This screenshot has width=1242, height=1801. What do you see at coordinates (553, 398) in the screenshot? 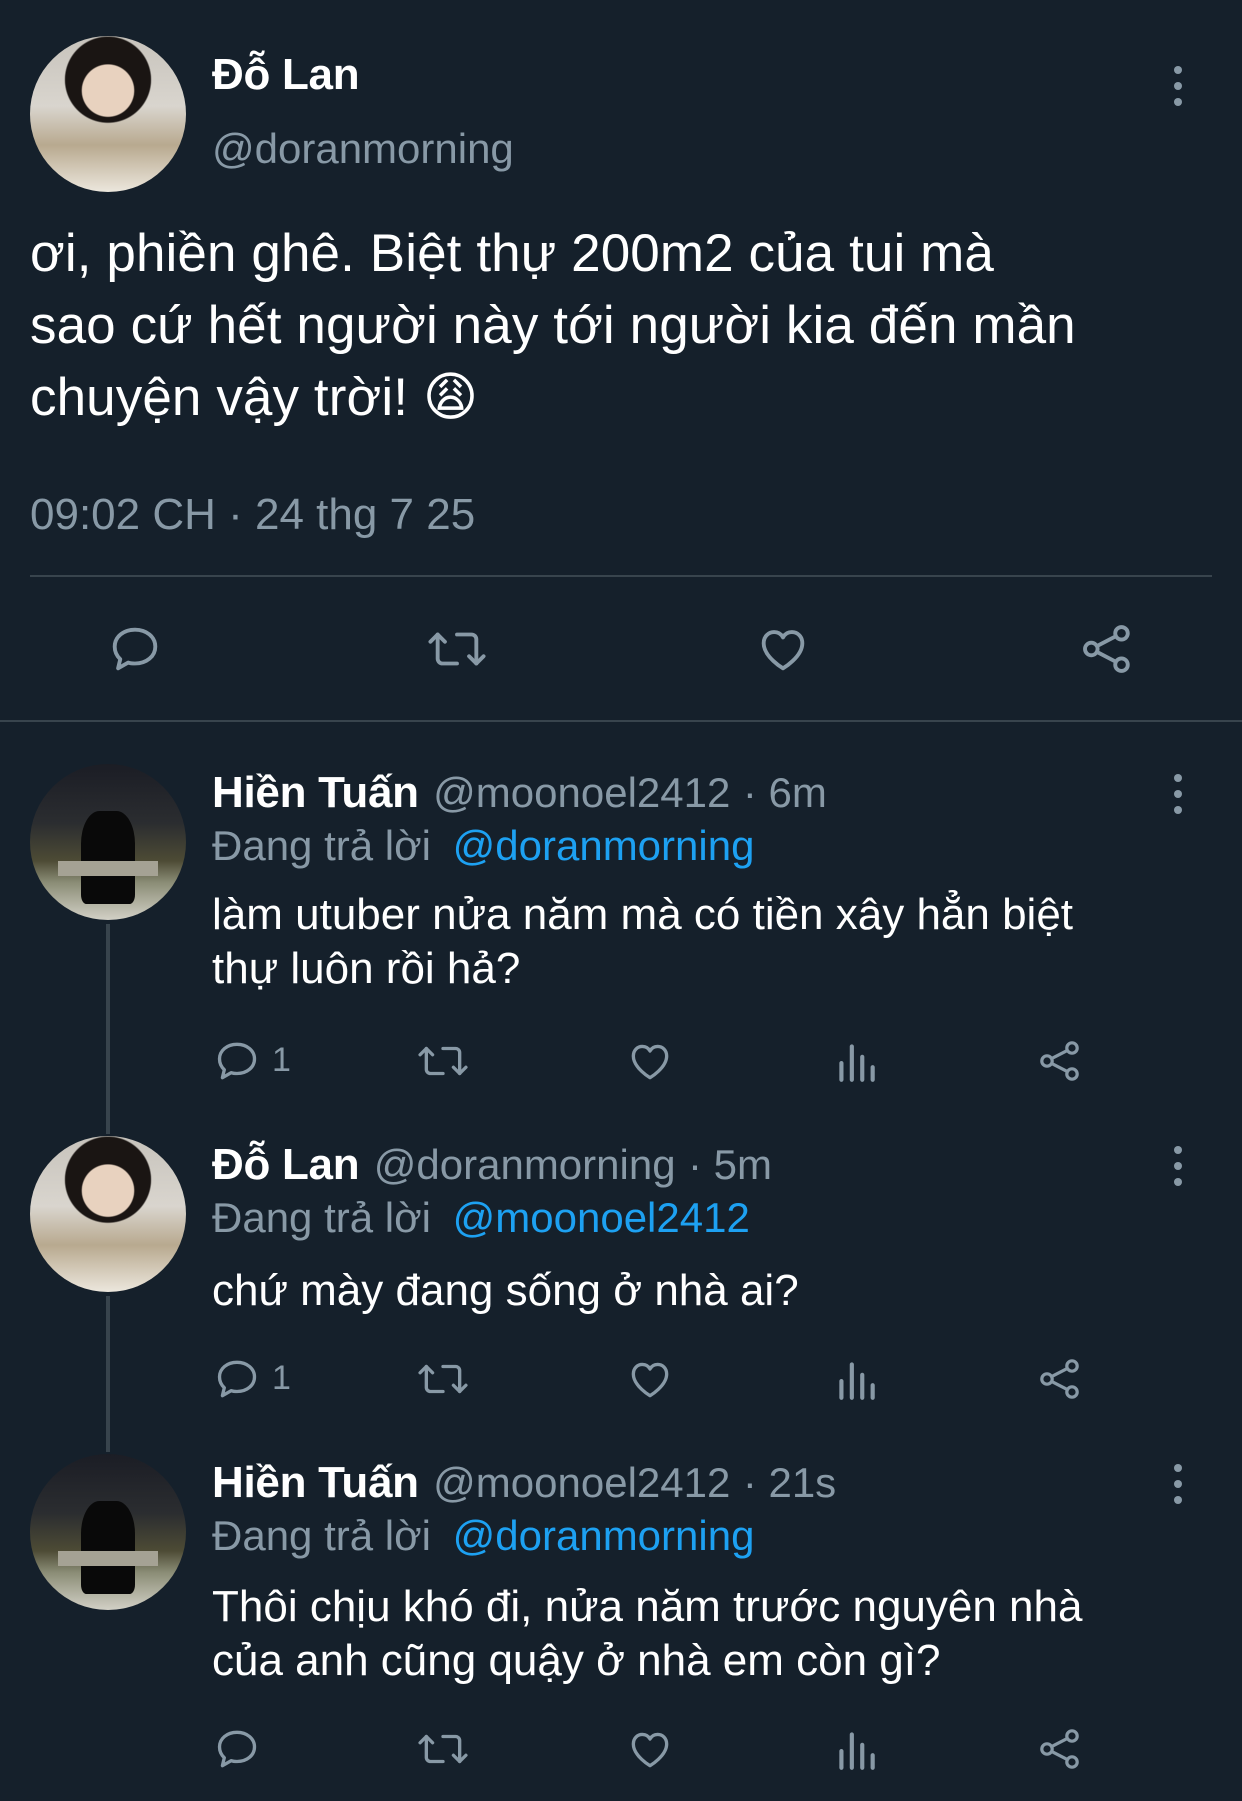
I see `tweet-text-line: chuyện vậy trời! 😩` at bounding box center [553, 398].